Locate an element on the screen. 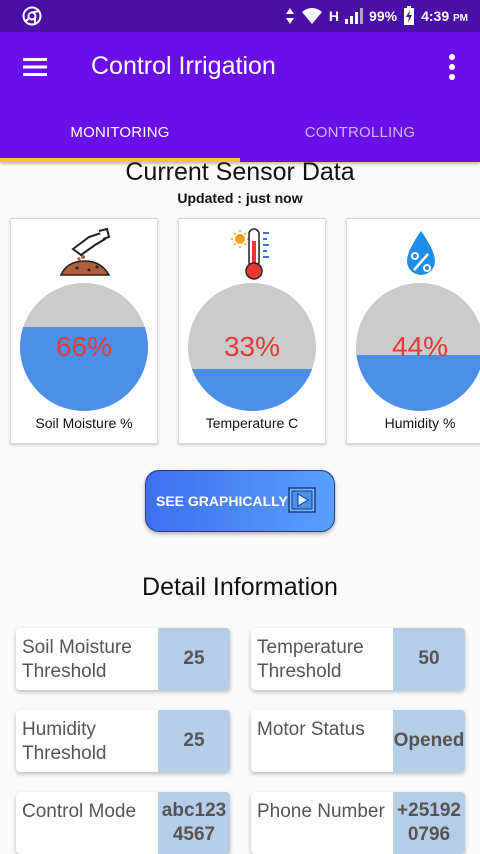 This screenshot has height=854, width=480. see-graphically-label: SEE GRAPHICALLY is located at coordinates (222, 501).